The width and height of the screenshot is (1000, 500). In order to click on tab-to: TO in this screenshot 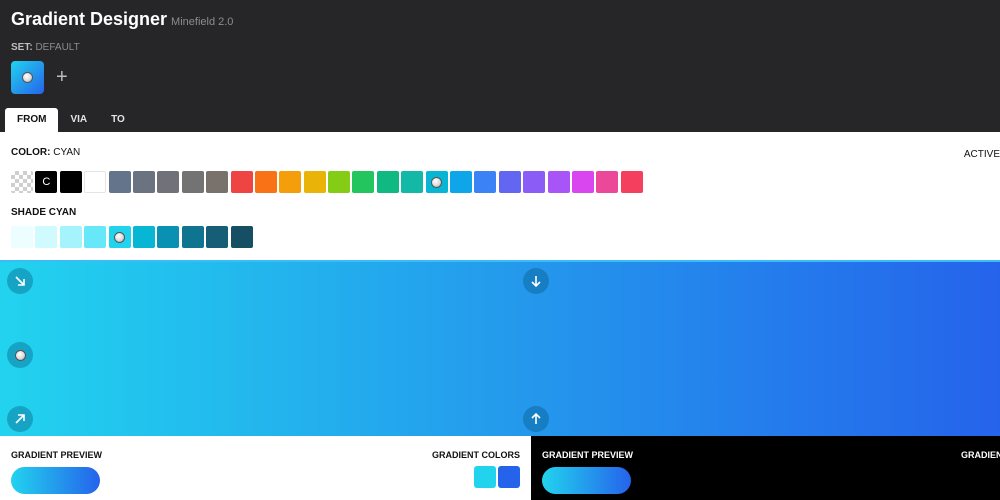, I will do `click(118, 120)`.